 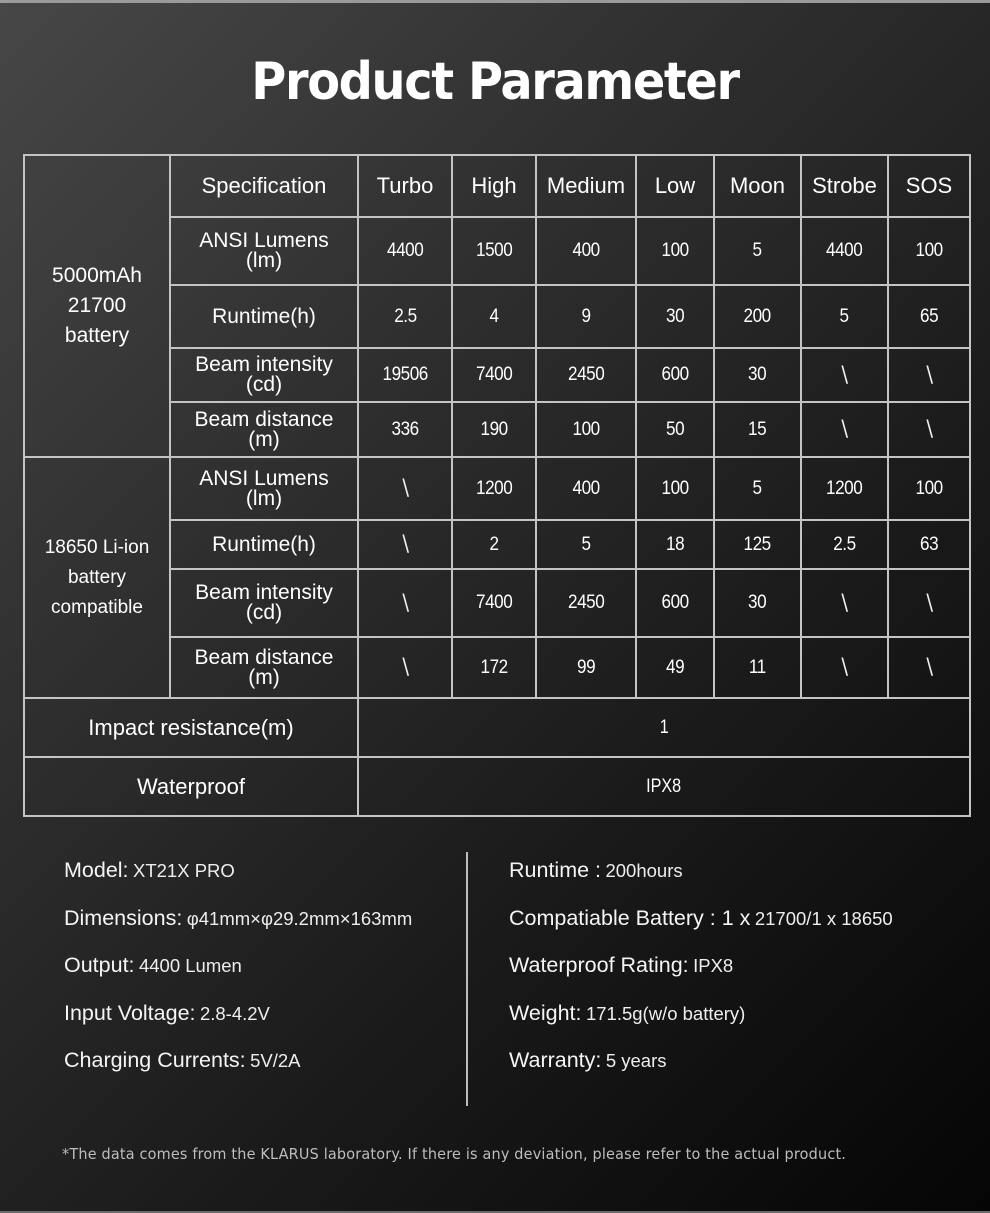 I want to click on cell-value: 4, so click(x=494, y=316).